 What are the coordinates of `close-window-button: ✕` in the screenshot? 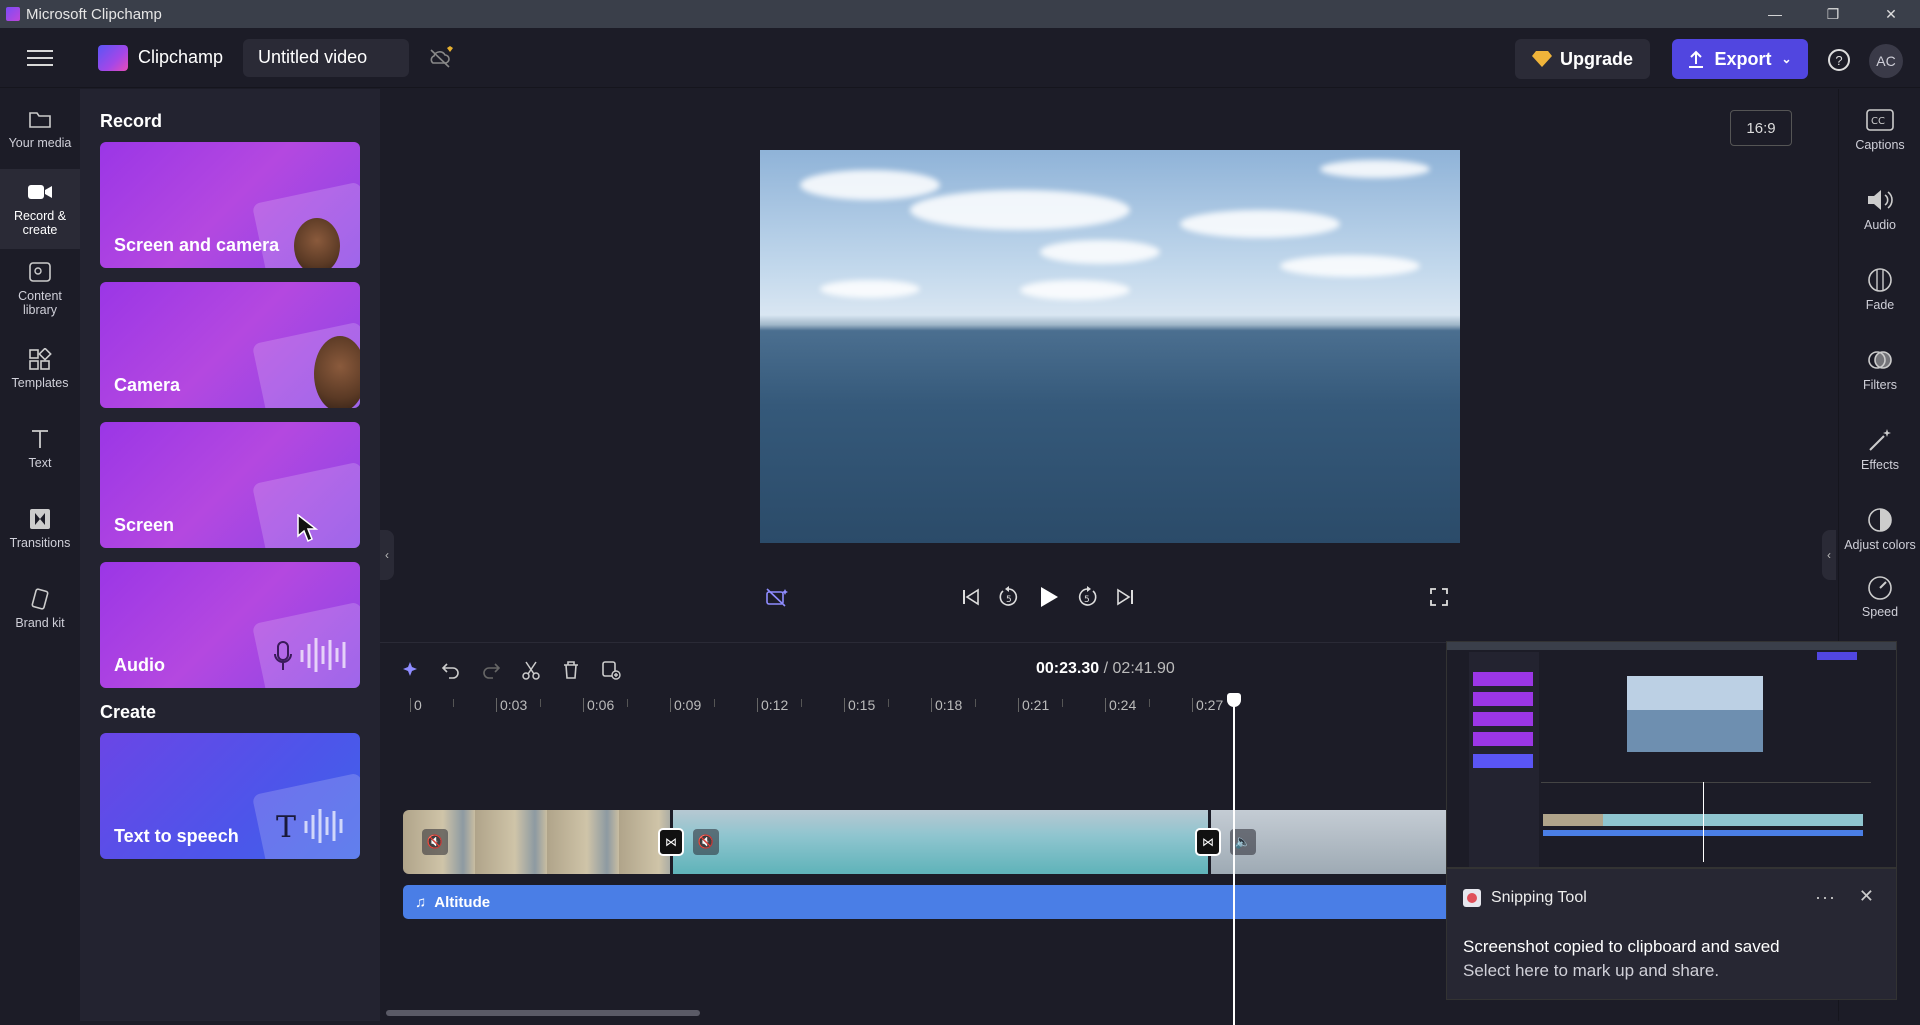 It's located at (1891, 14).